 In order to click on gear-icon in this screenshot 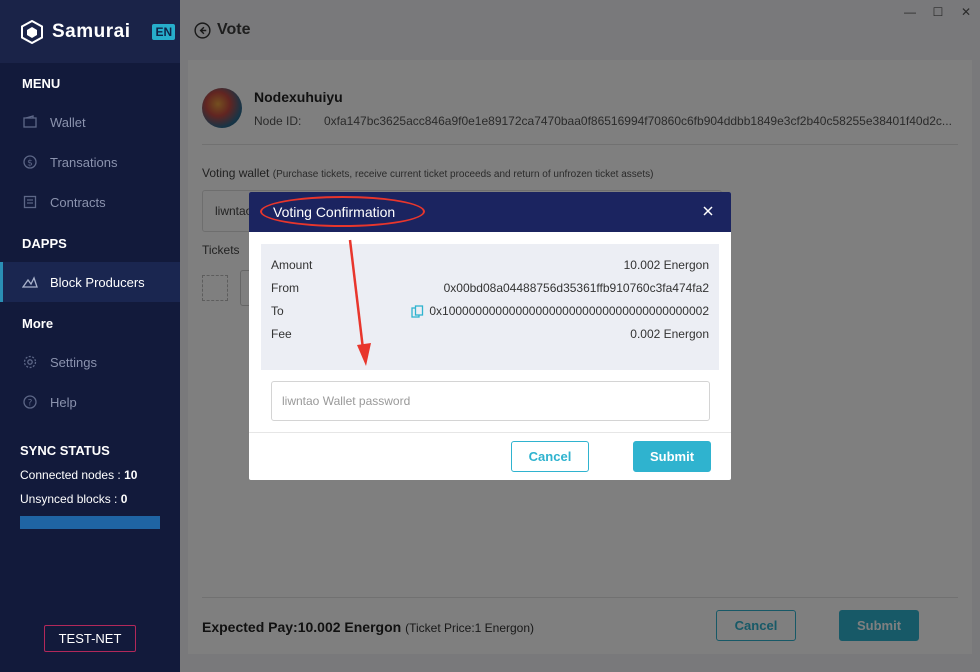, I will do `click(30, 362)`.